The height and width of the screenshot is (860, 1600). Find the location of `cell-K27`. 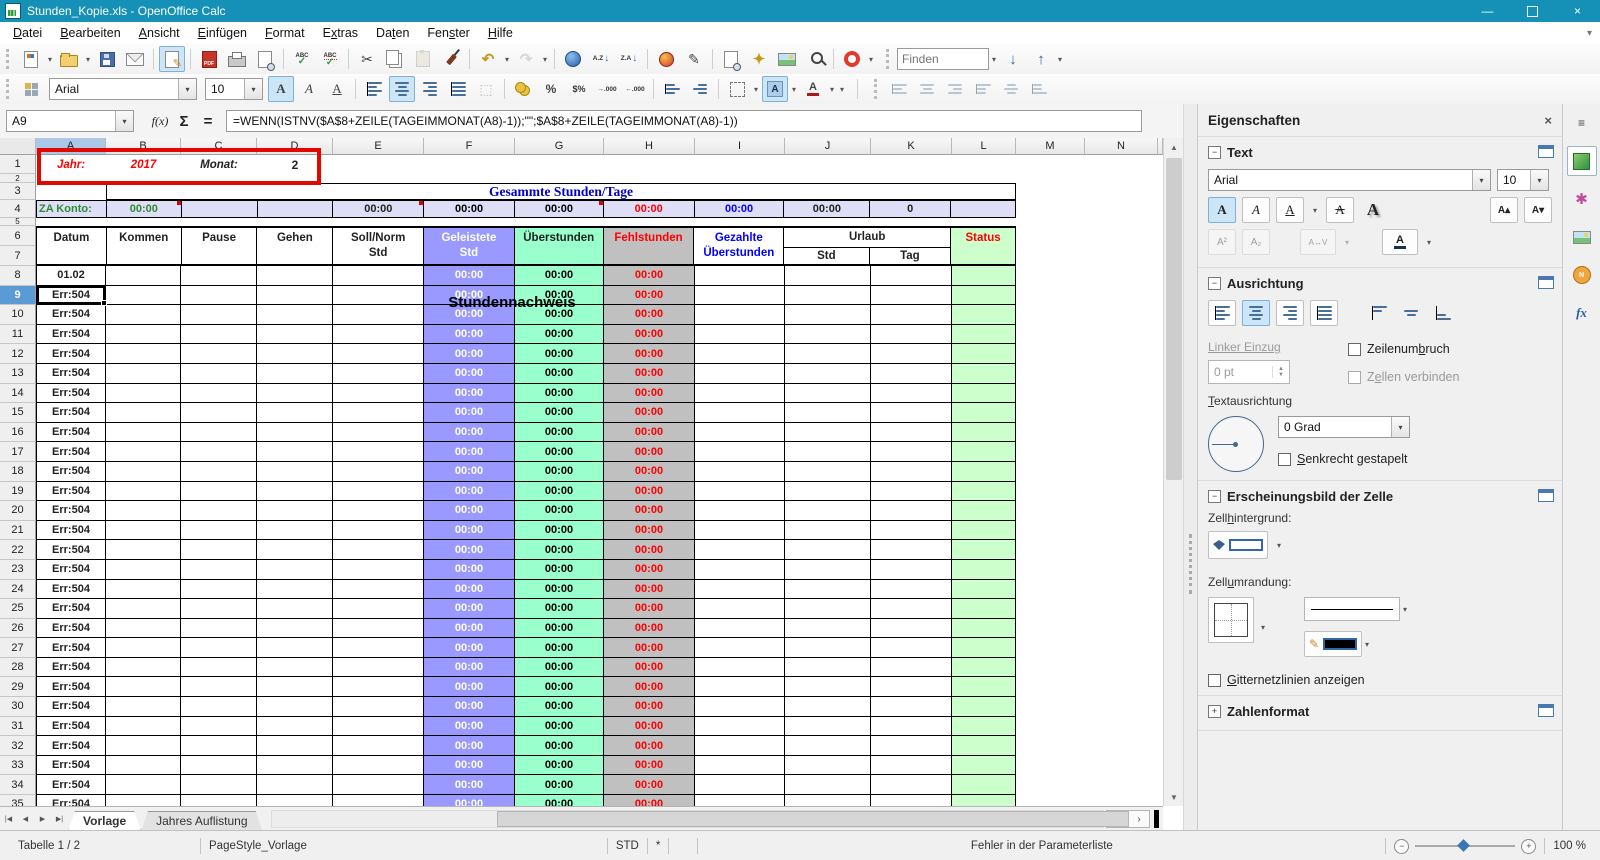

cell-K27 is located at coordinates (911, 648).